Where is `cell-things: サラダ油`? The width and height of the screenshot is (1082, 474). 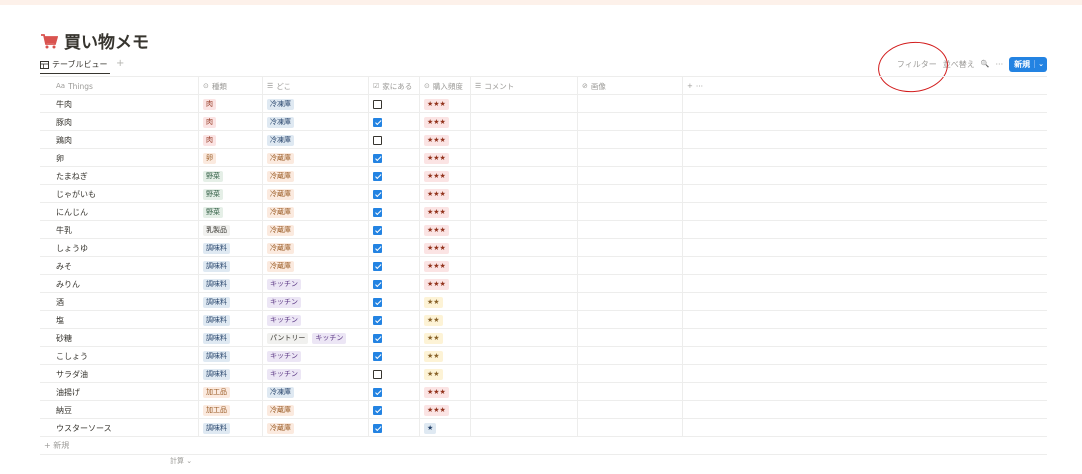 cell-things: サラダ油 is located at coordinates (119, 374).